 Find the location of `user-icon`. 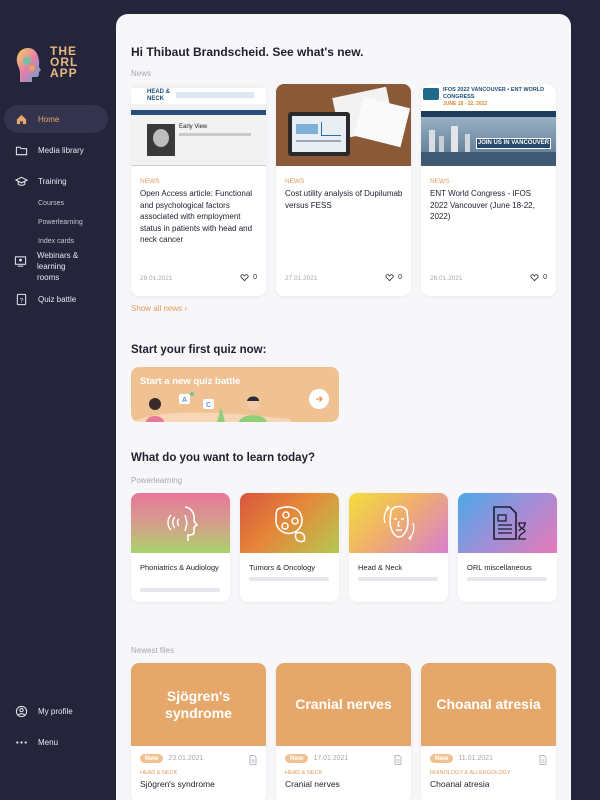

user-icon is located at coordinates (21, 711).